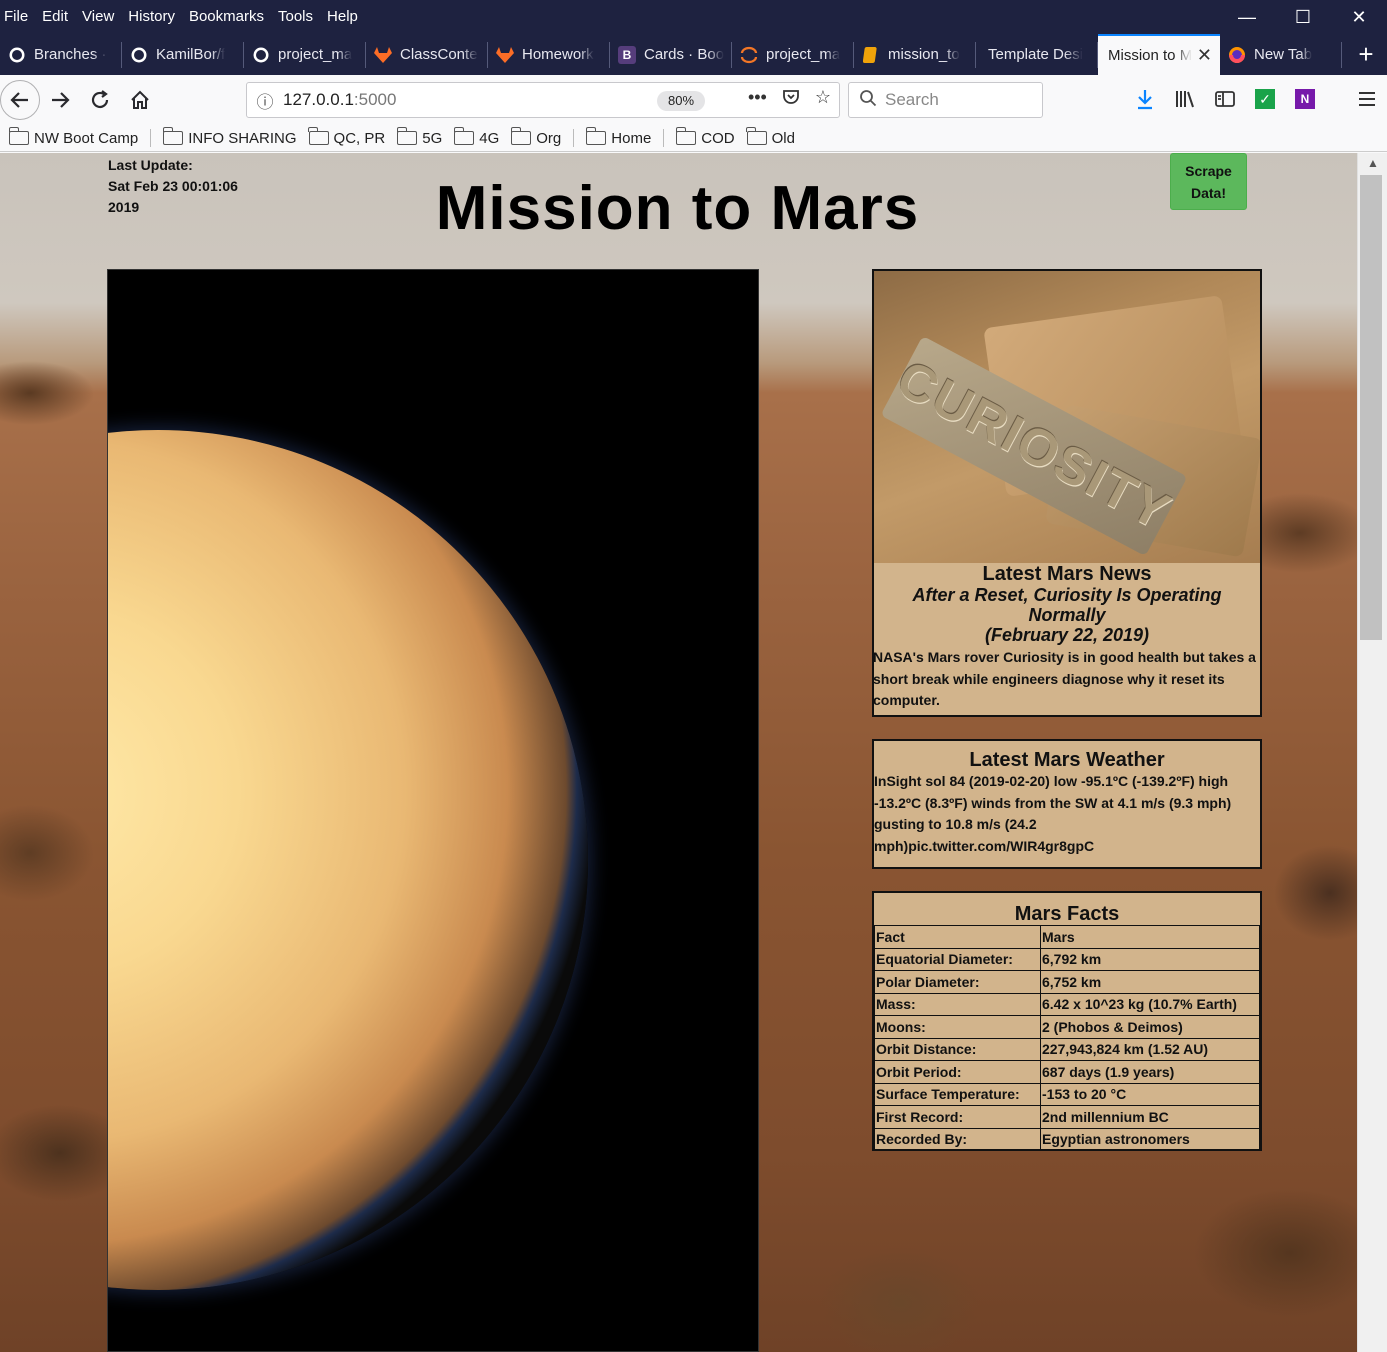  I want to click on url-text: 127.0.0.1:5000, so click(339, 100).